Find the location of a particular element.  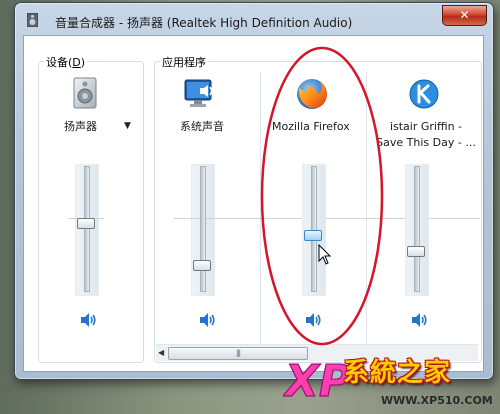

speaker-device-icon is located at coordinates (85, 93).